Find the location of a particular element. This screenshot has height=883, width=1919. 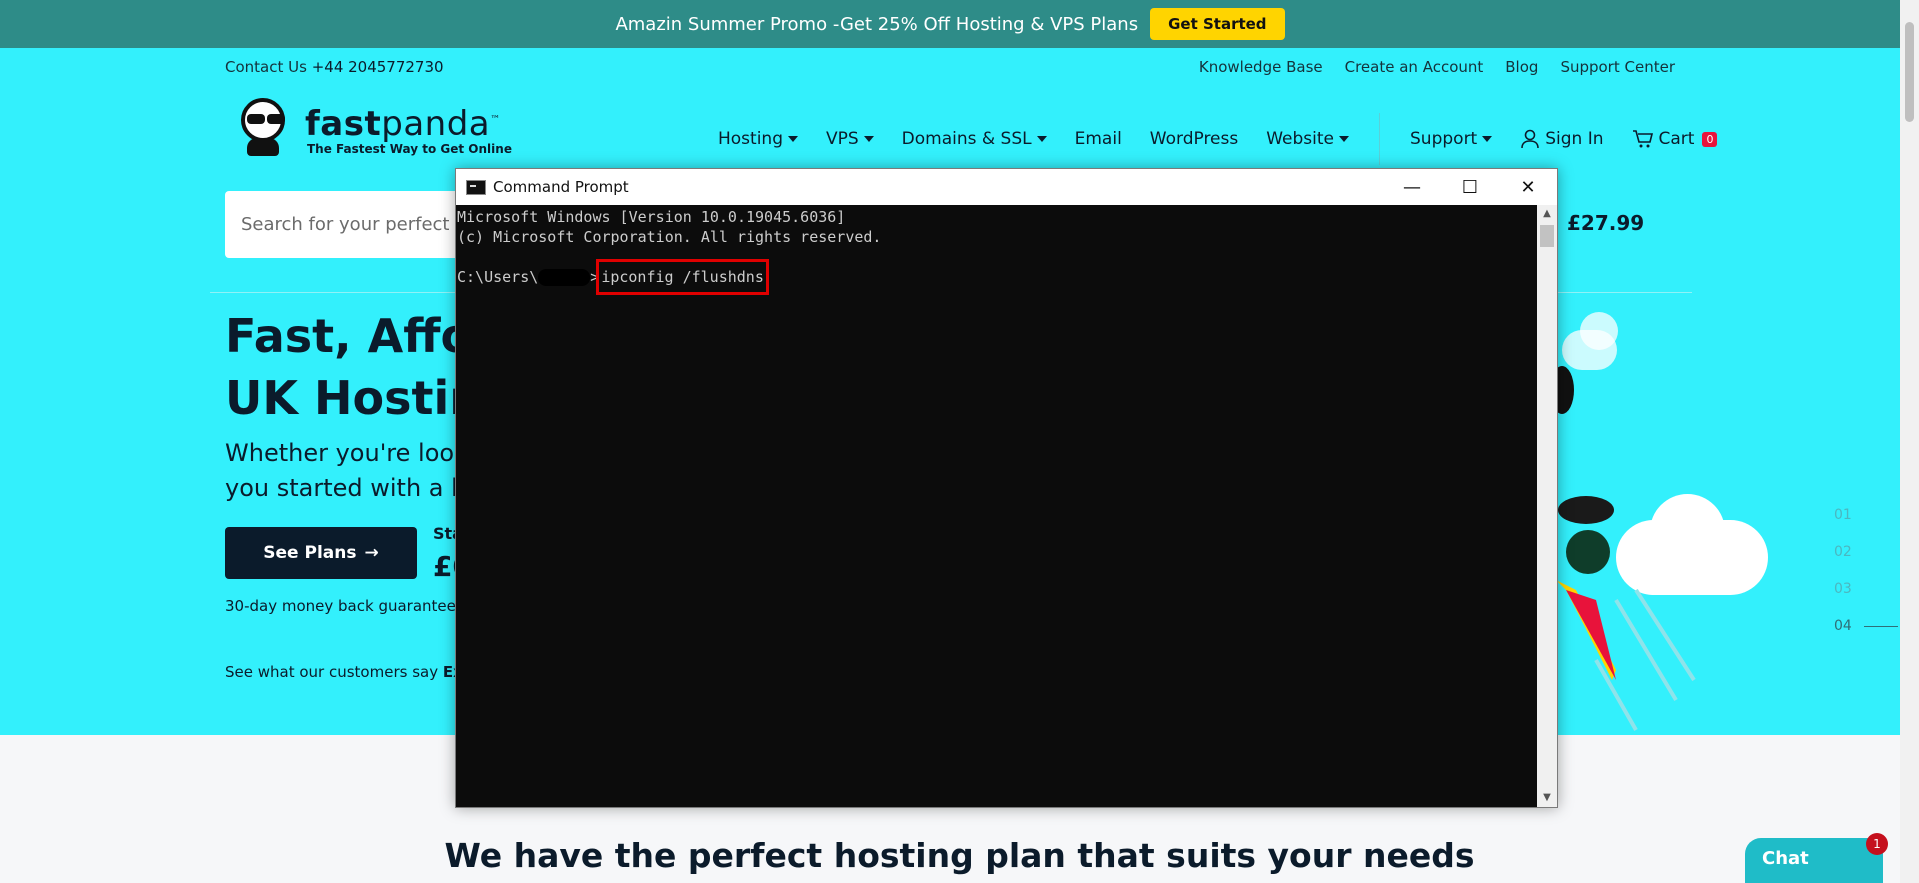

blog-link: Blog is located at coordinates (1521, 67).